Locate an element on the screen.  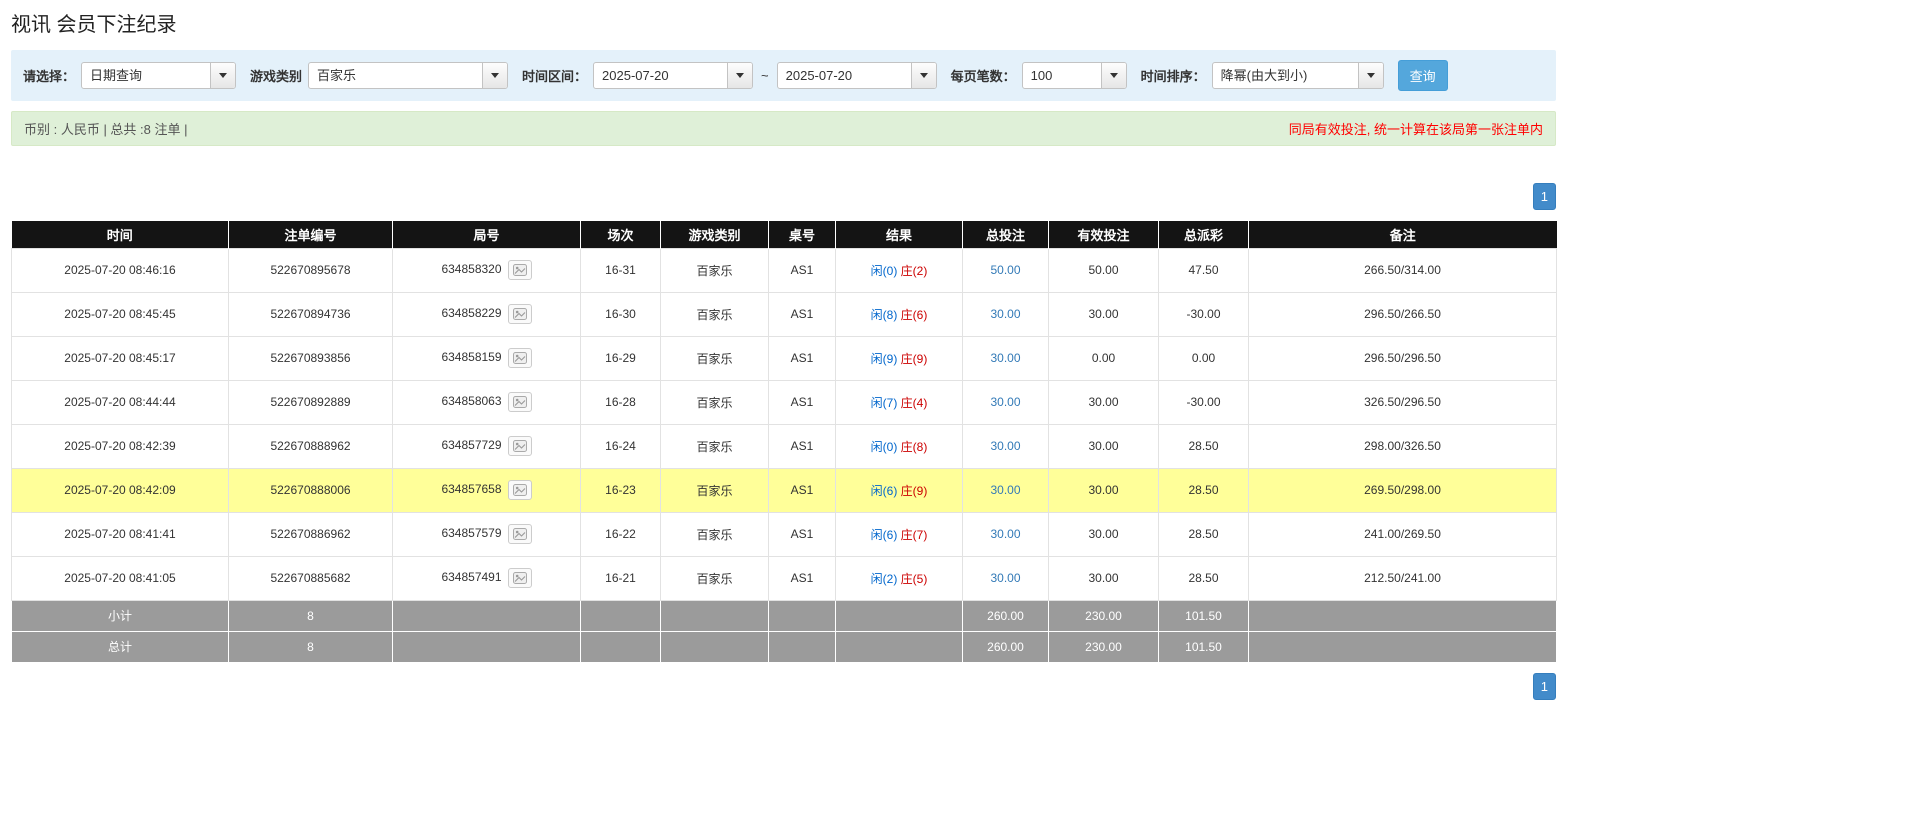
notice-text: 同局有效投注, 统一计算在该局第一张注单内 is located at coordinates (1415, 129).